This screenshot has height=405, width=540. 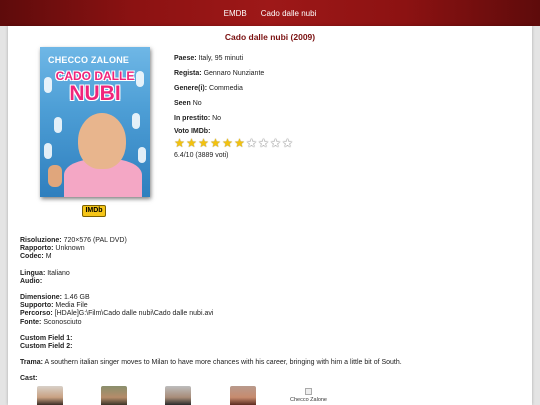 What do you see at coordinates (221, 58) in the screenshot?
I see `paese-value: Italy, 95 minuti` at bounding box center [221, 58].